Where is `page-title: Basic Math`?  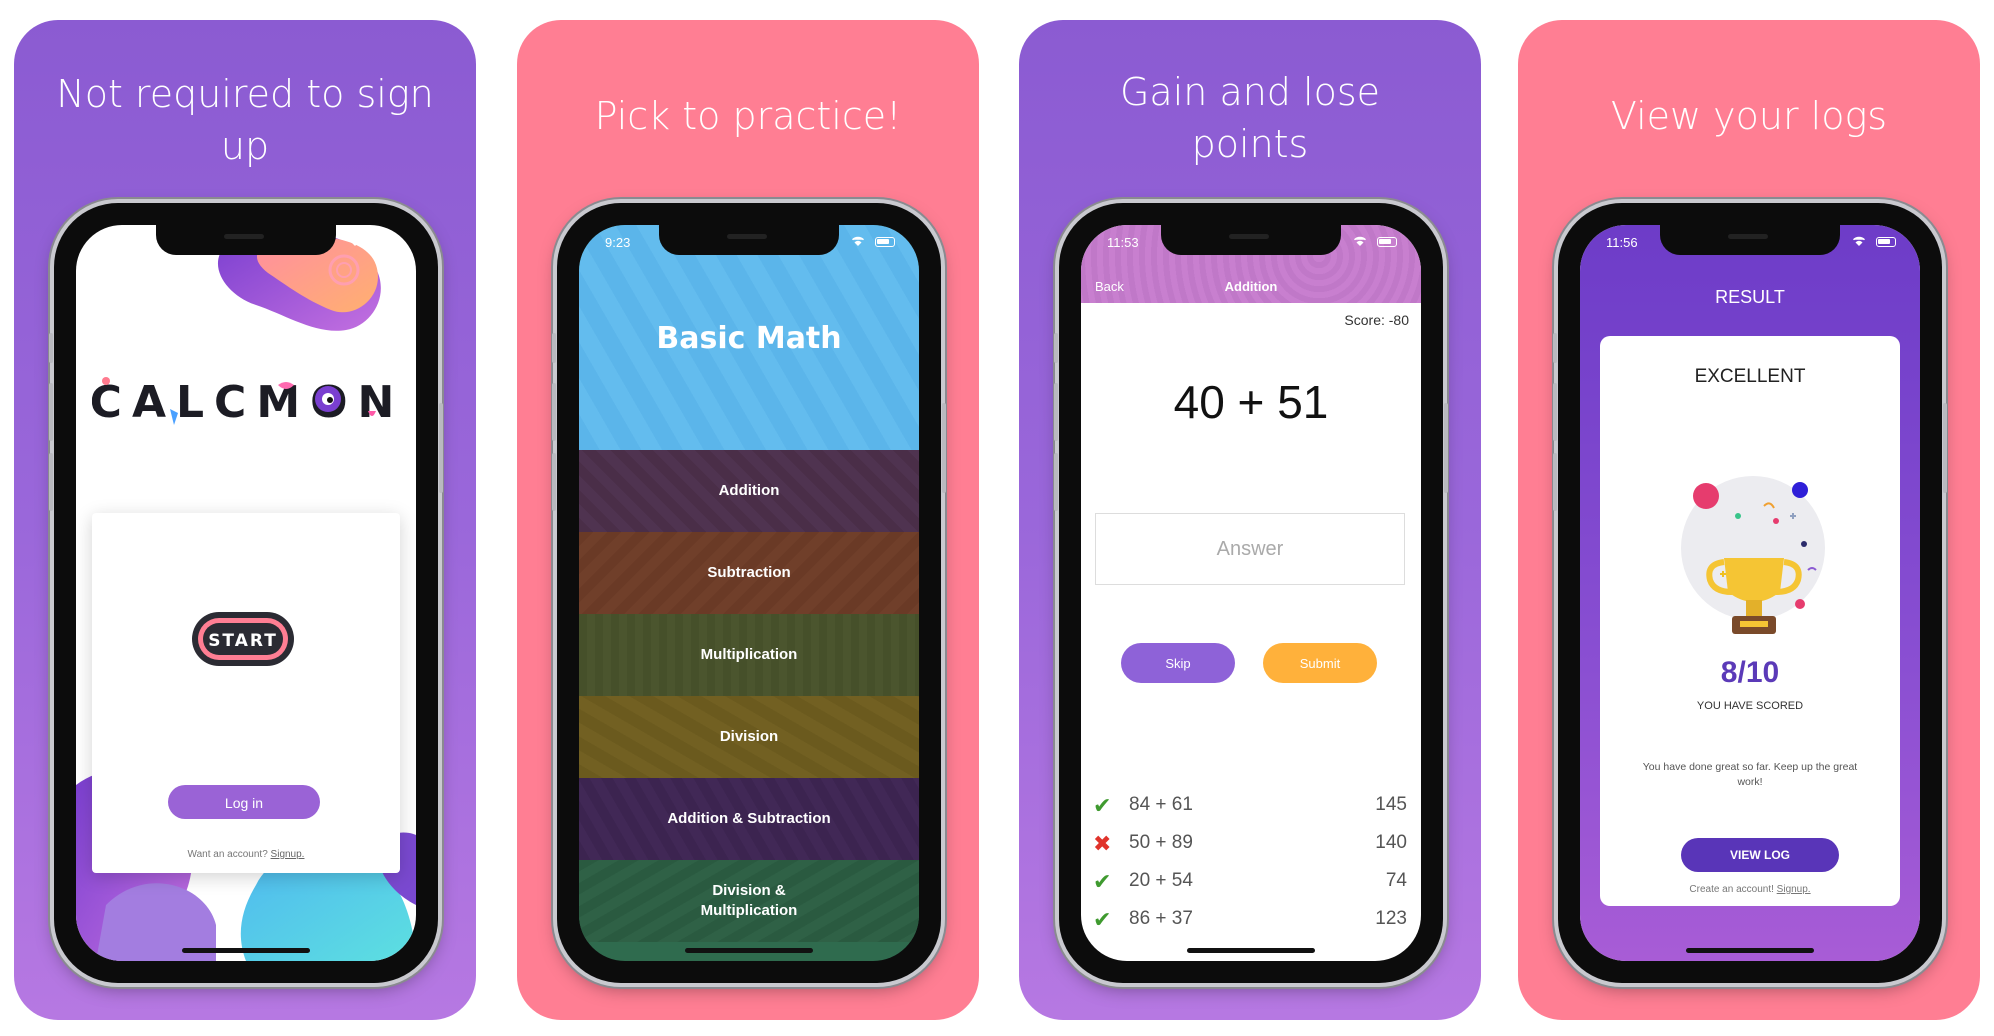 page-title: Basic Math is located at coordinates (749, 338).